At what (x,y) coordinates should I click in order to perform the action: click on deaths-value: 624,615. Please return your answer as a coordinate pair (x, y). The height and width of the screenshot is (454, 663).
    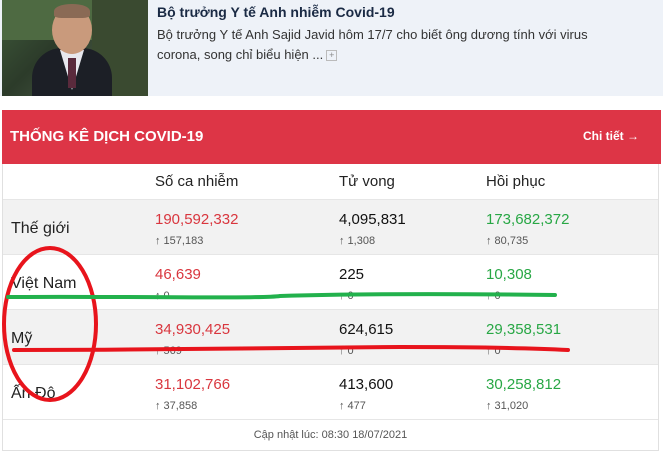
    Looking at the image, I should click on (366, 329).